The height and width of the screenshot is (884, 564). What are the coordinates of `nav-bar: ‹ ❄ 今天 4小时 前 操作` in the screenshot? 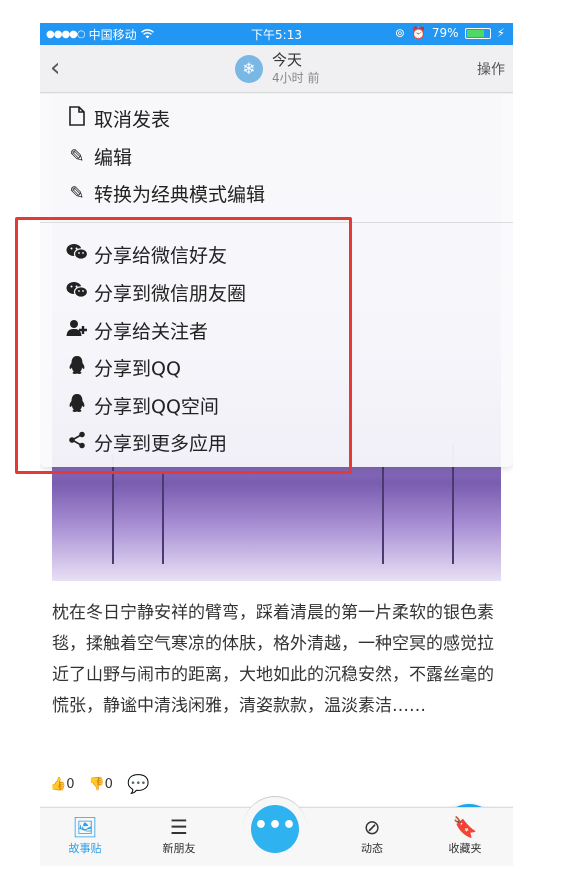 It's located at (276, 69).